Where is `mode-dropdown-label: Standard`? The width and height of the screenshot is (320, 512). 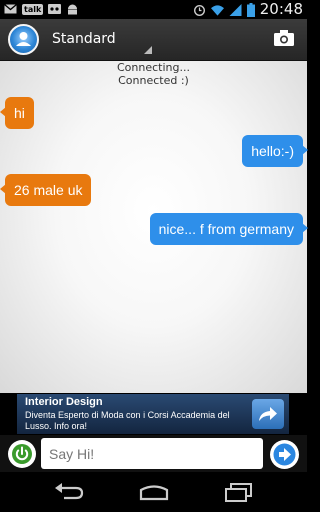
mode-dropdown-label: Standard is located at coordinates (84, 39).